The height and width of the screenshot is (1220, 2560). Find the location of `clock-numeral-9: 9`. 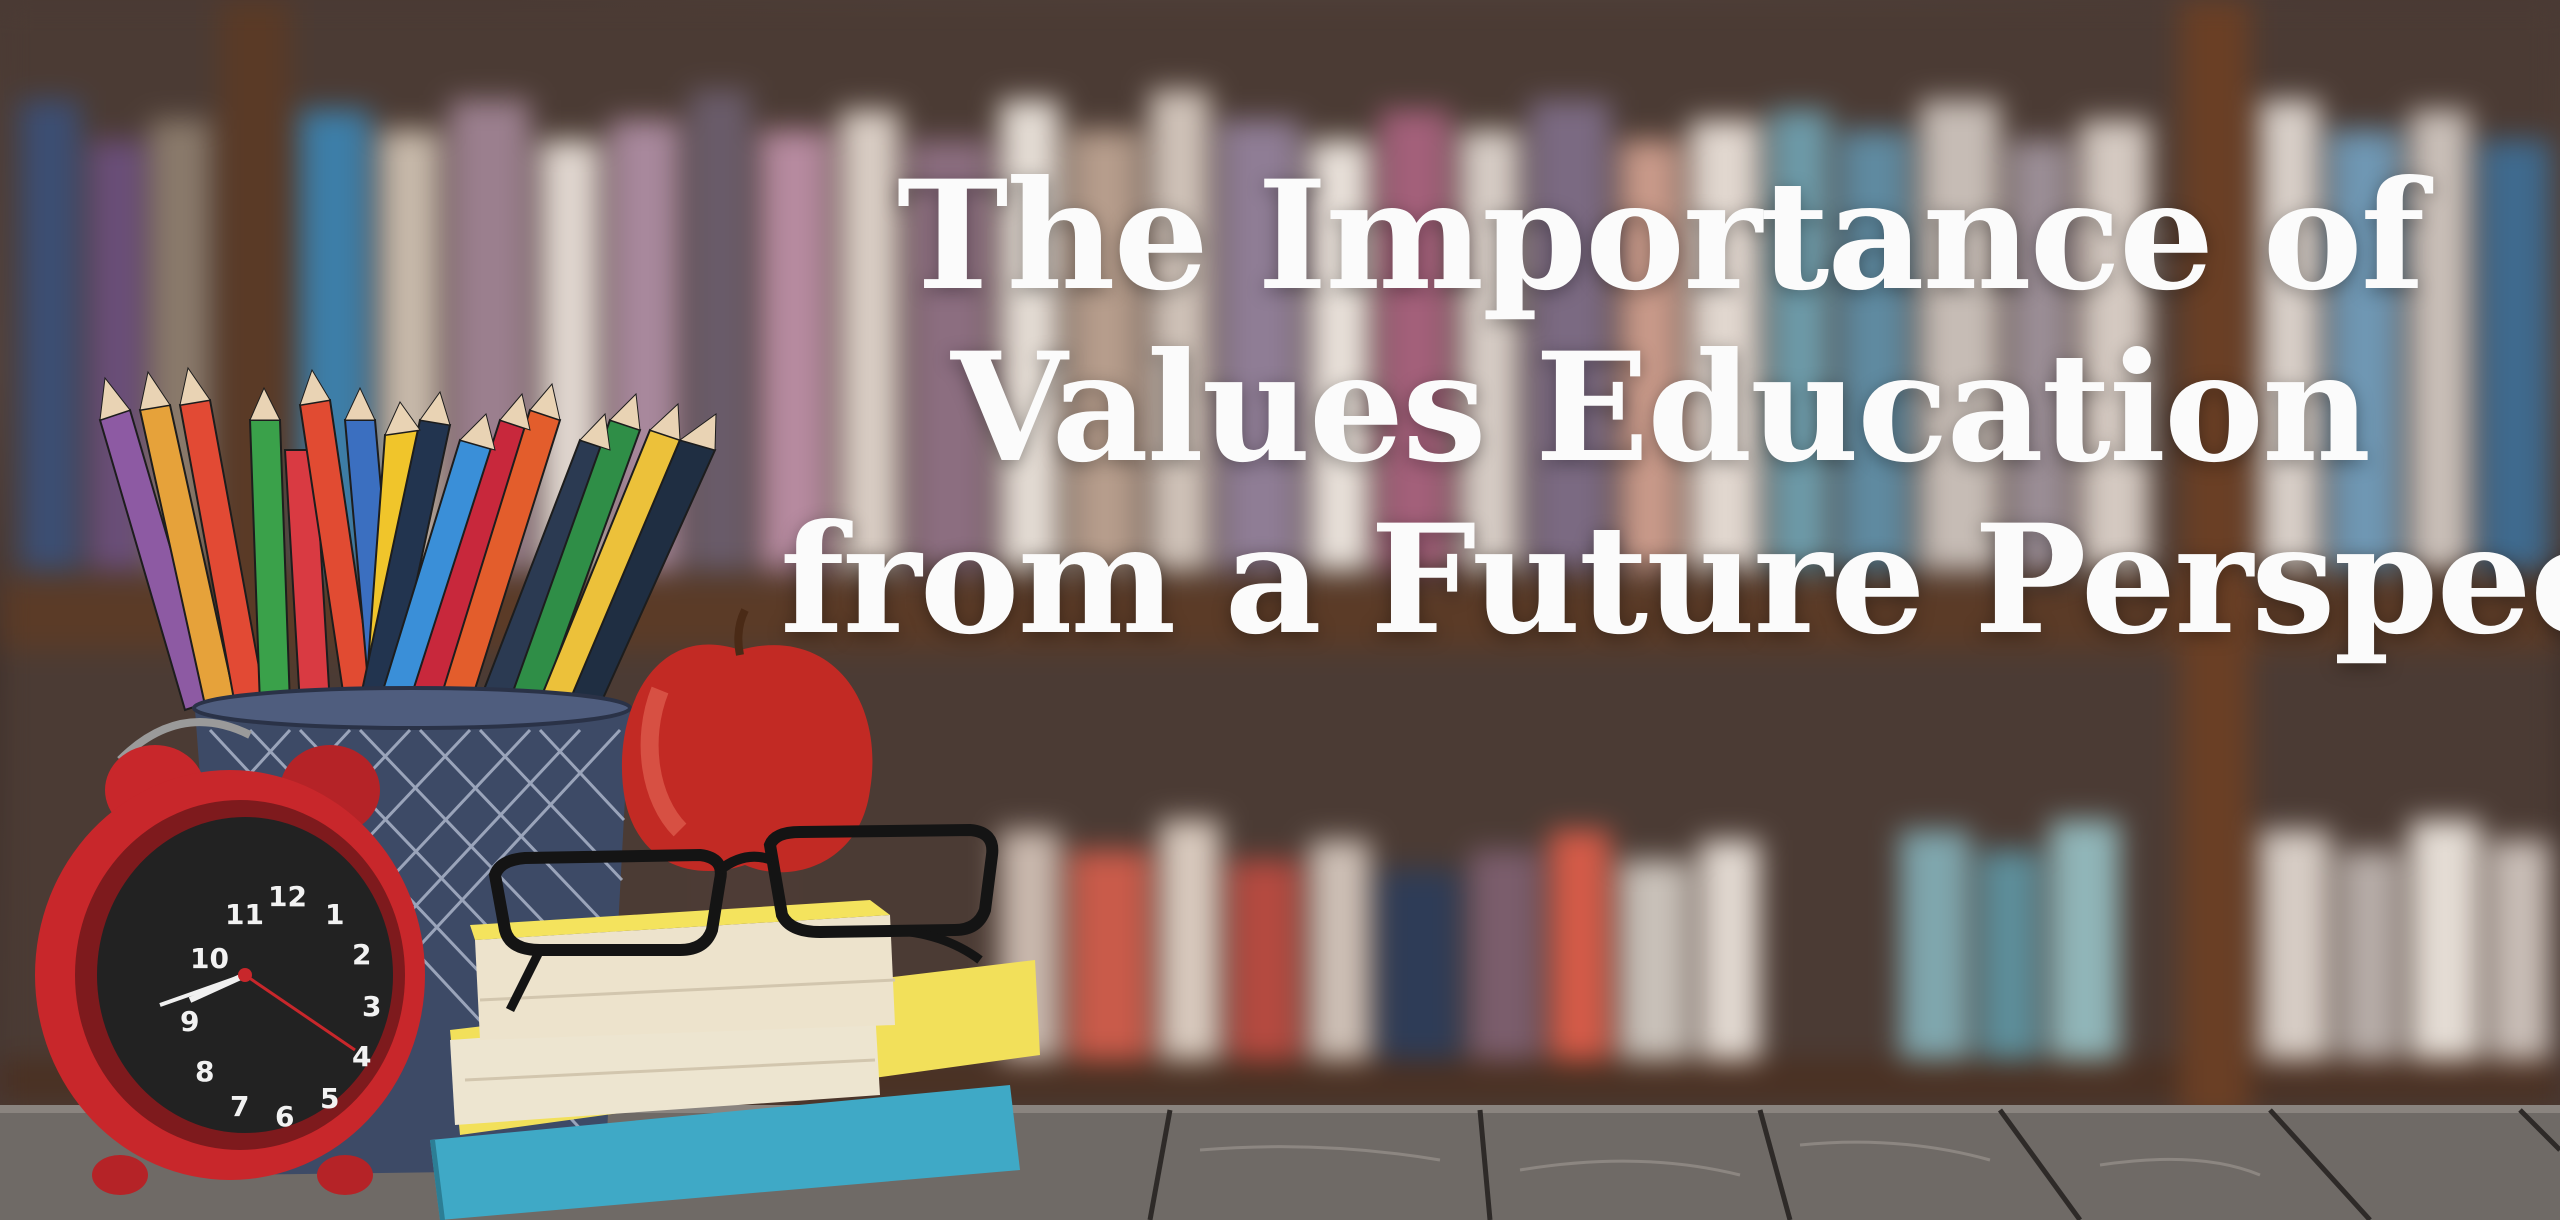

clock-numeral-9: 9 is located at coordinates (190, 1021).